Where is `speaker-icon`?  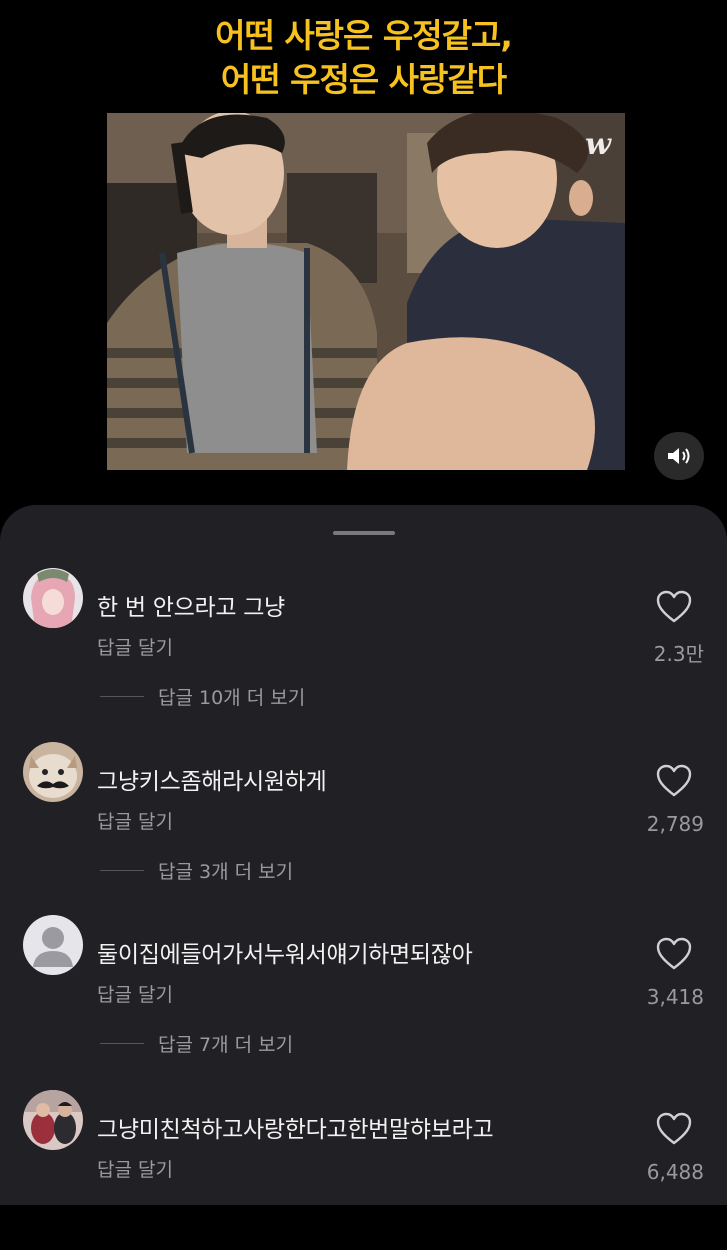
speaker-icon is located at coordinates (679, 456).